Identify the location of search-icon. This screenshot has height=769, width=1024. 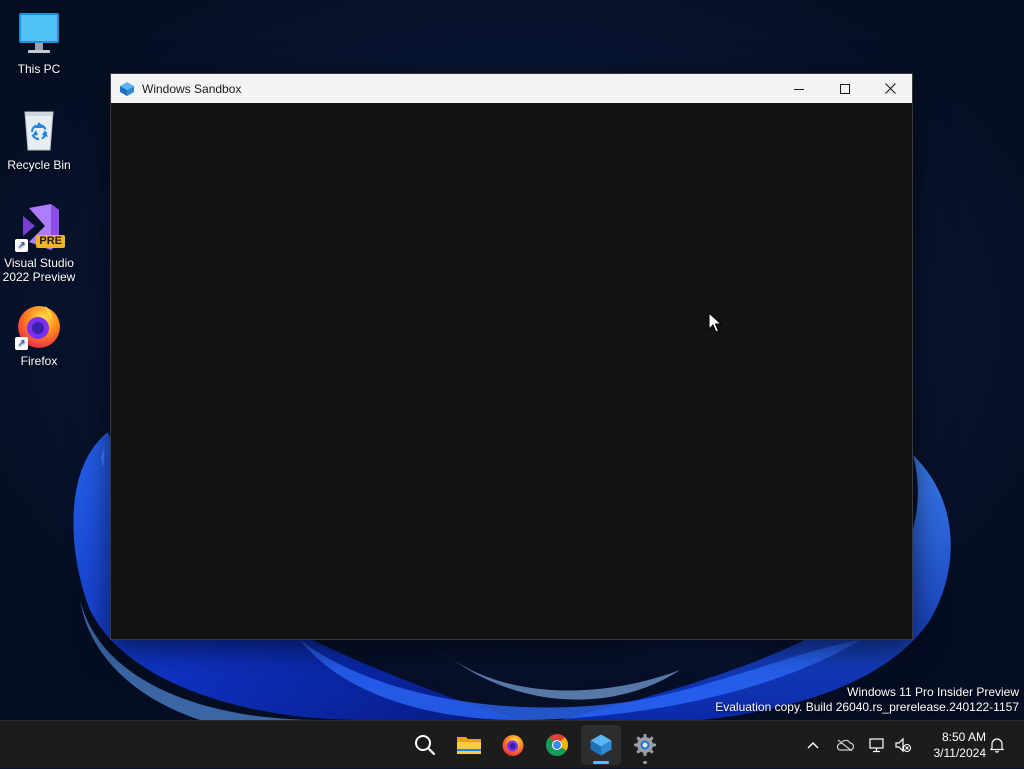
(425, 745).